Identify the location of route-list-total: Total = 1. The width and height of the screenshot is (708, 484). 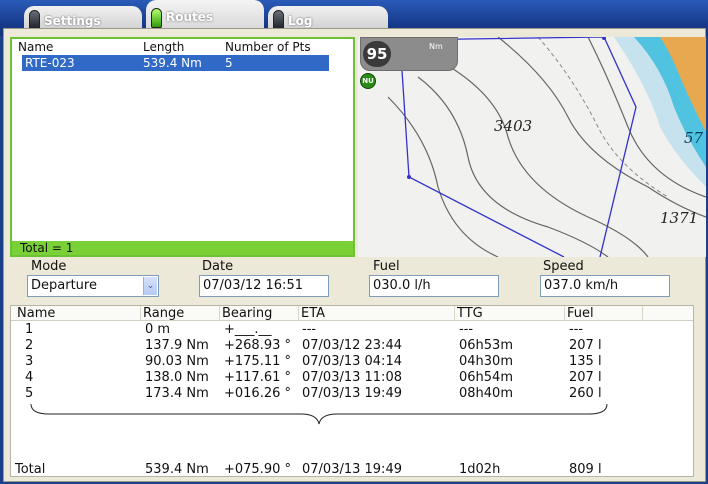
(182, 248).